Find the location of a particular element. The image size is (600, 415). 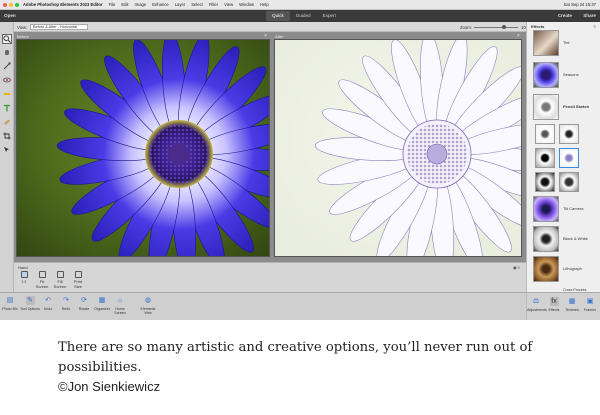

undo-label: Undo is located at coordinates (48, 309).